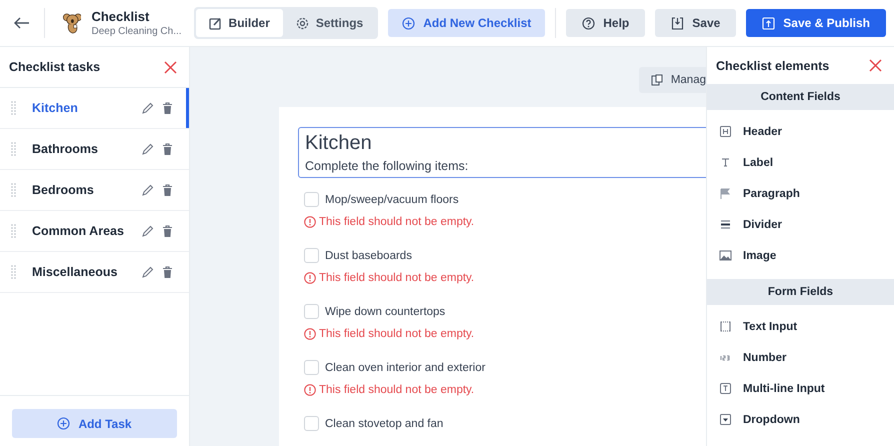 The image size is (894, 446). What do you see at coordinates (695, 23) in the screenshot?
I see `header-action-button: Save` at bounding box center [695, 23].